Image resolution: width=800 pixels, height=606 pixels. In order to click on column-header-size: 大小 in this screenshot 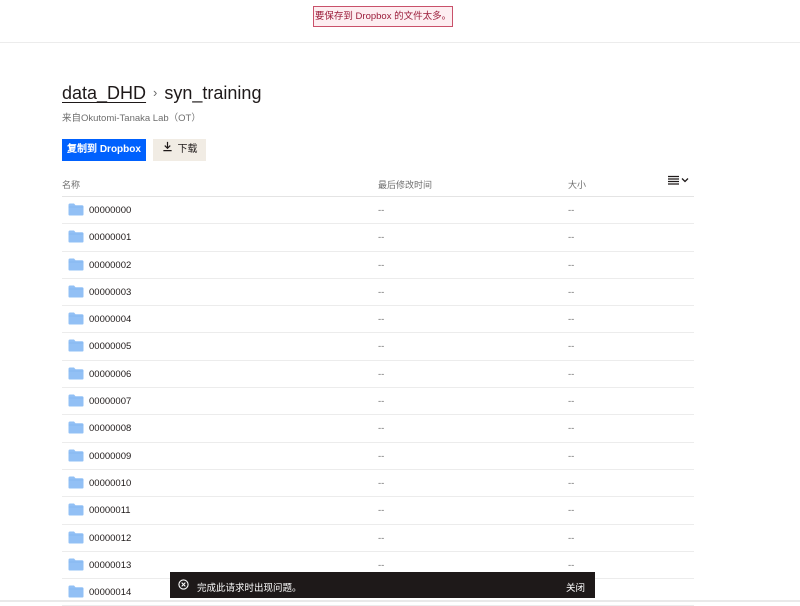, I will do `click(577, 184)`.